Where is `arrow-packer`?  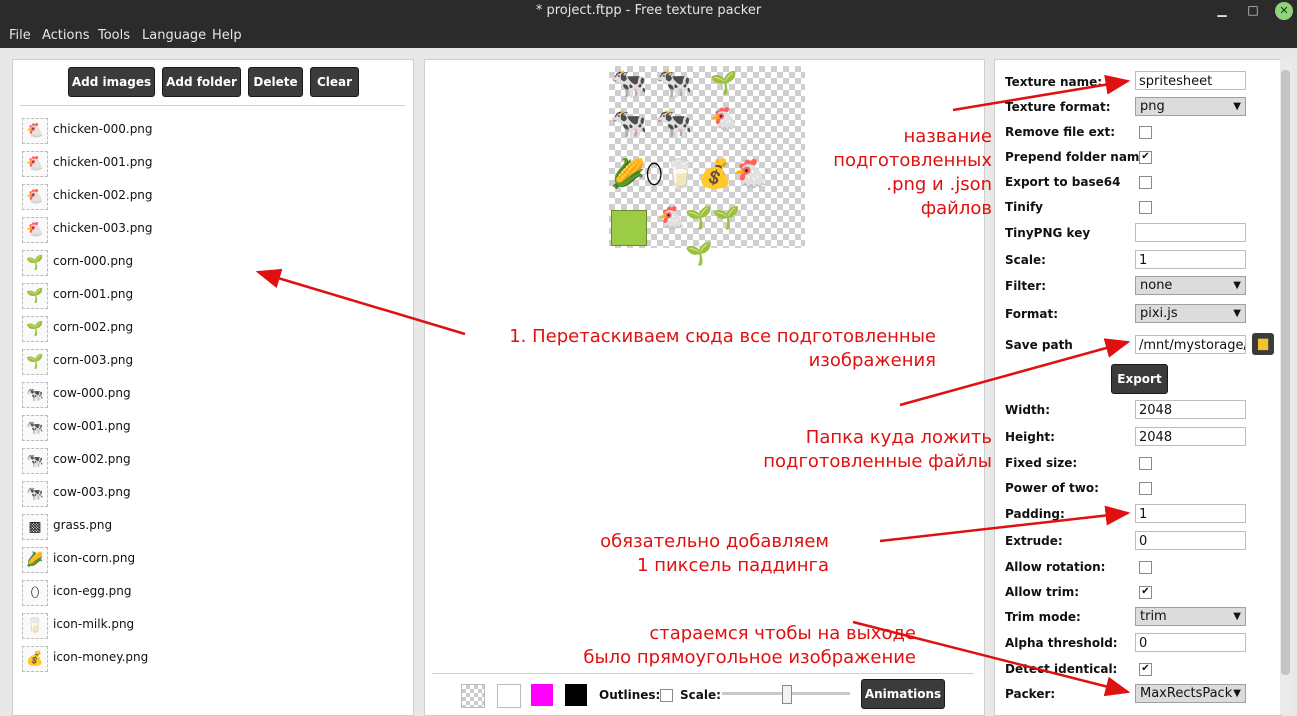 arrow-packer is located at coordinates (991, 658).